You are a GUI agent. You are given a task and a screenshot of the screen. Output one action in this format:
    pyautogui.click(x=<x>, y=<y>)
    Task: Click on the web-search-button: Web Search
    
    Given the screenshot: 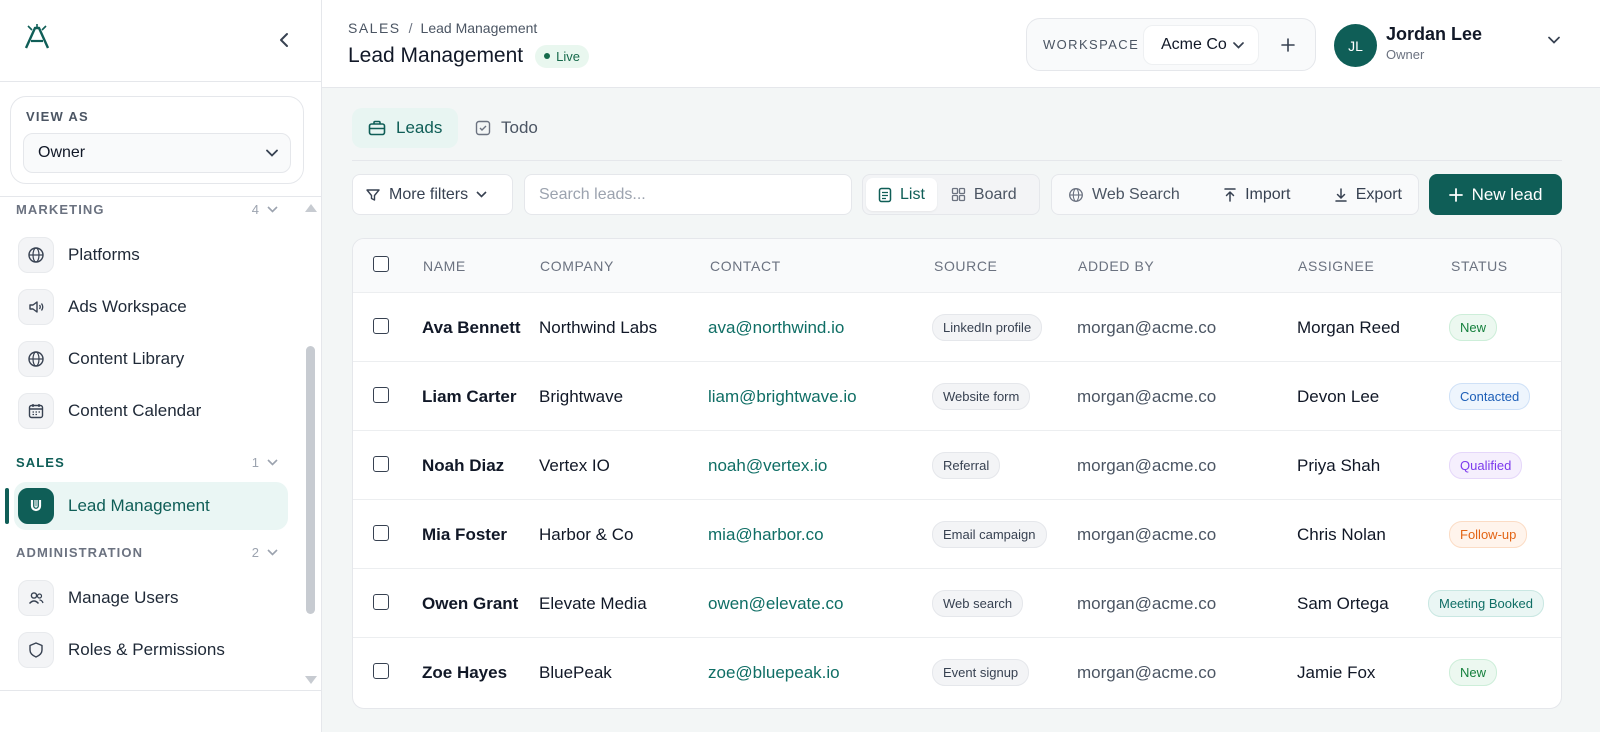 What is the action you would take?
    pyautogui.click(x=1124, y=195)
    